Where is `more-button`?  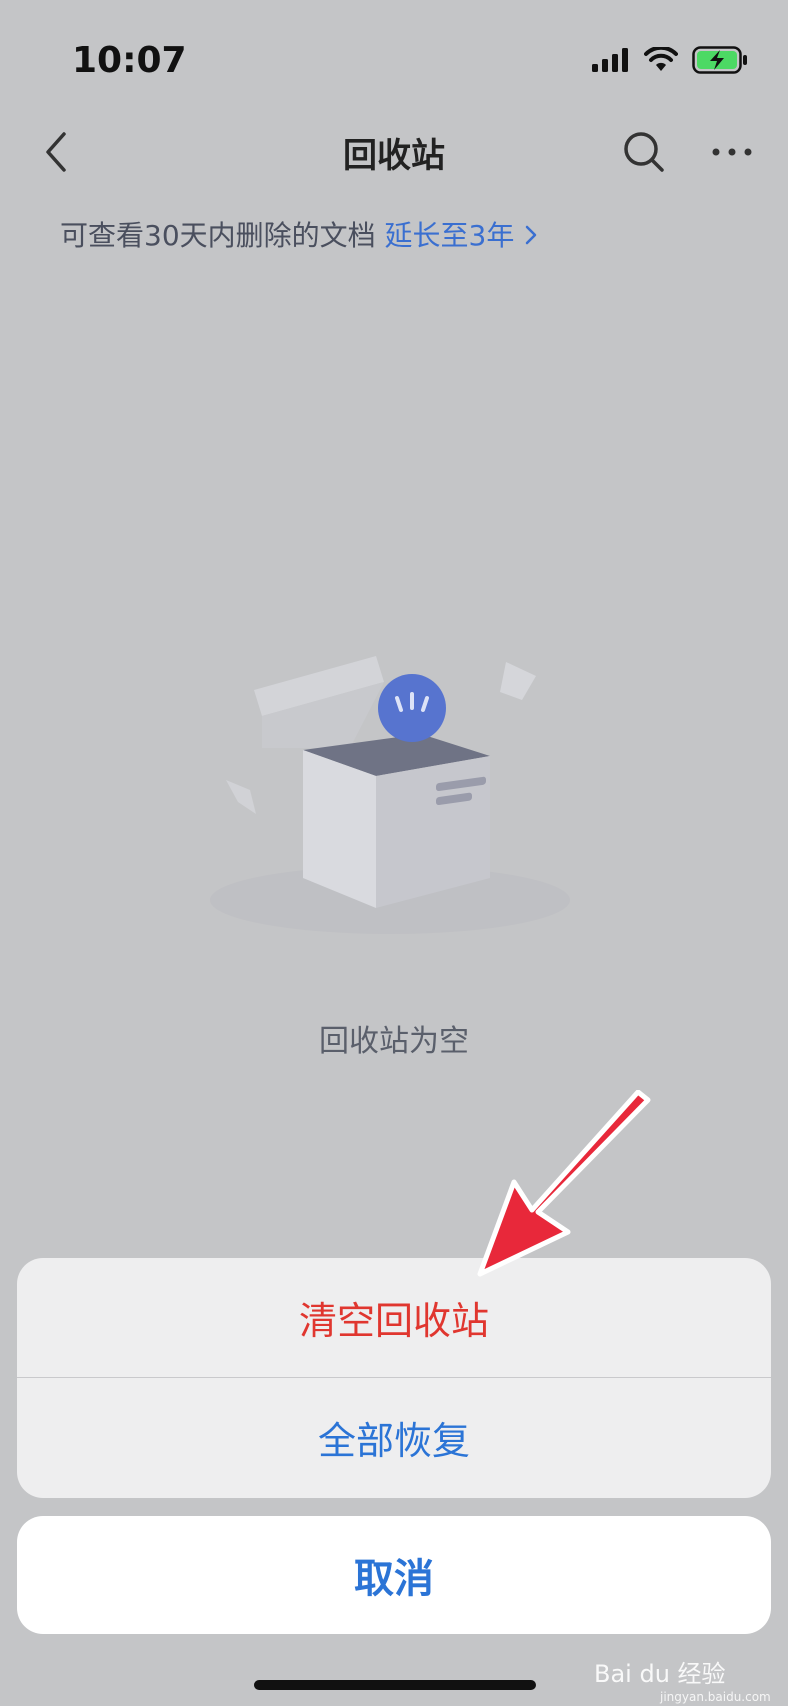 more-button is located at coordinates (732, 152).